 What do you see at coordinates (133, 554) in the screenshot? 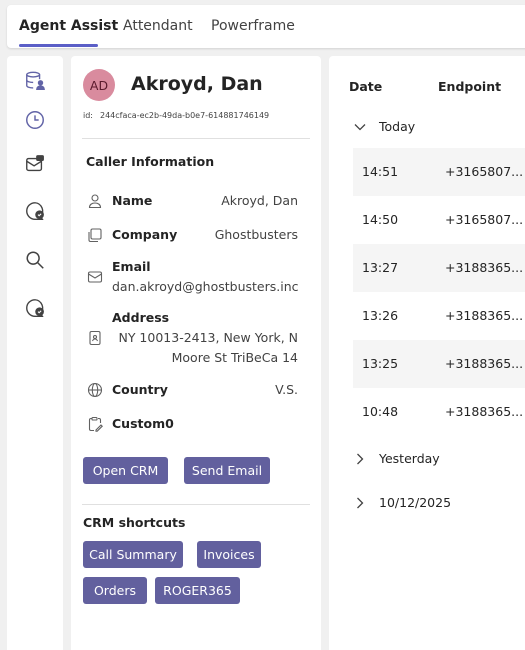
I see `shortcut-call-summary-button: Call Summary` at bounding box center [133, 554].